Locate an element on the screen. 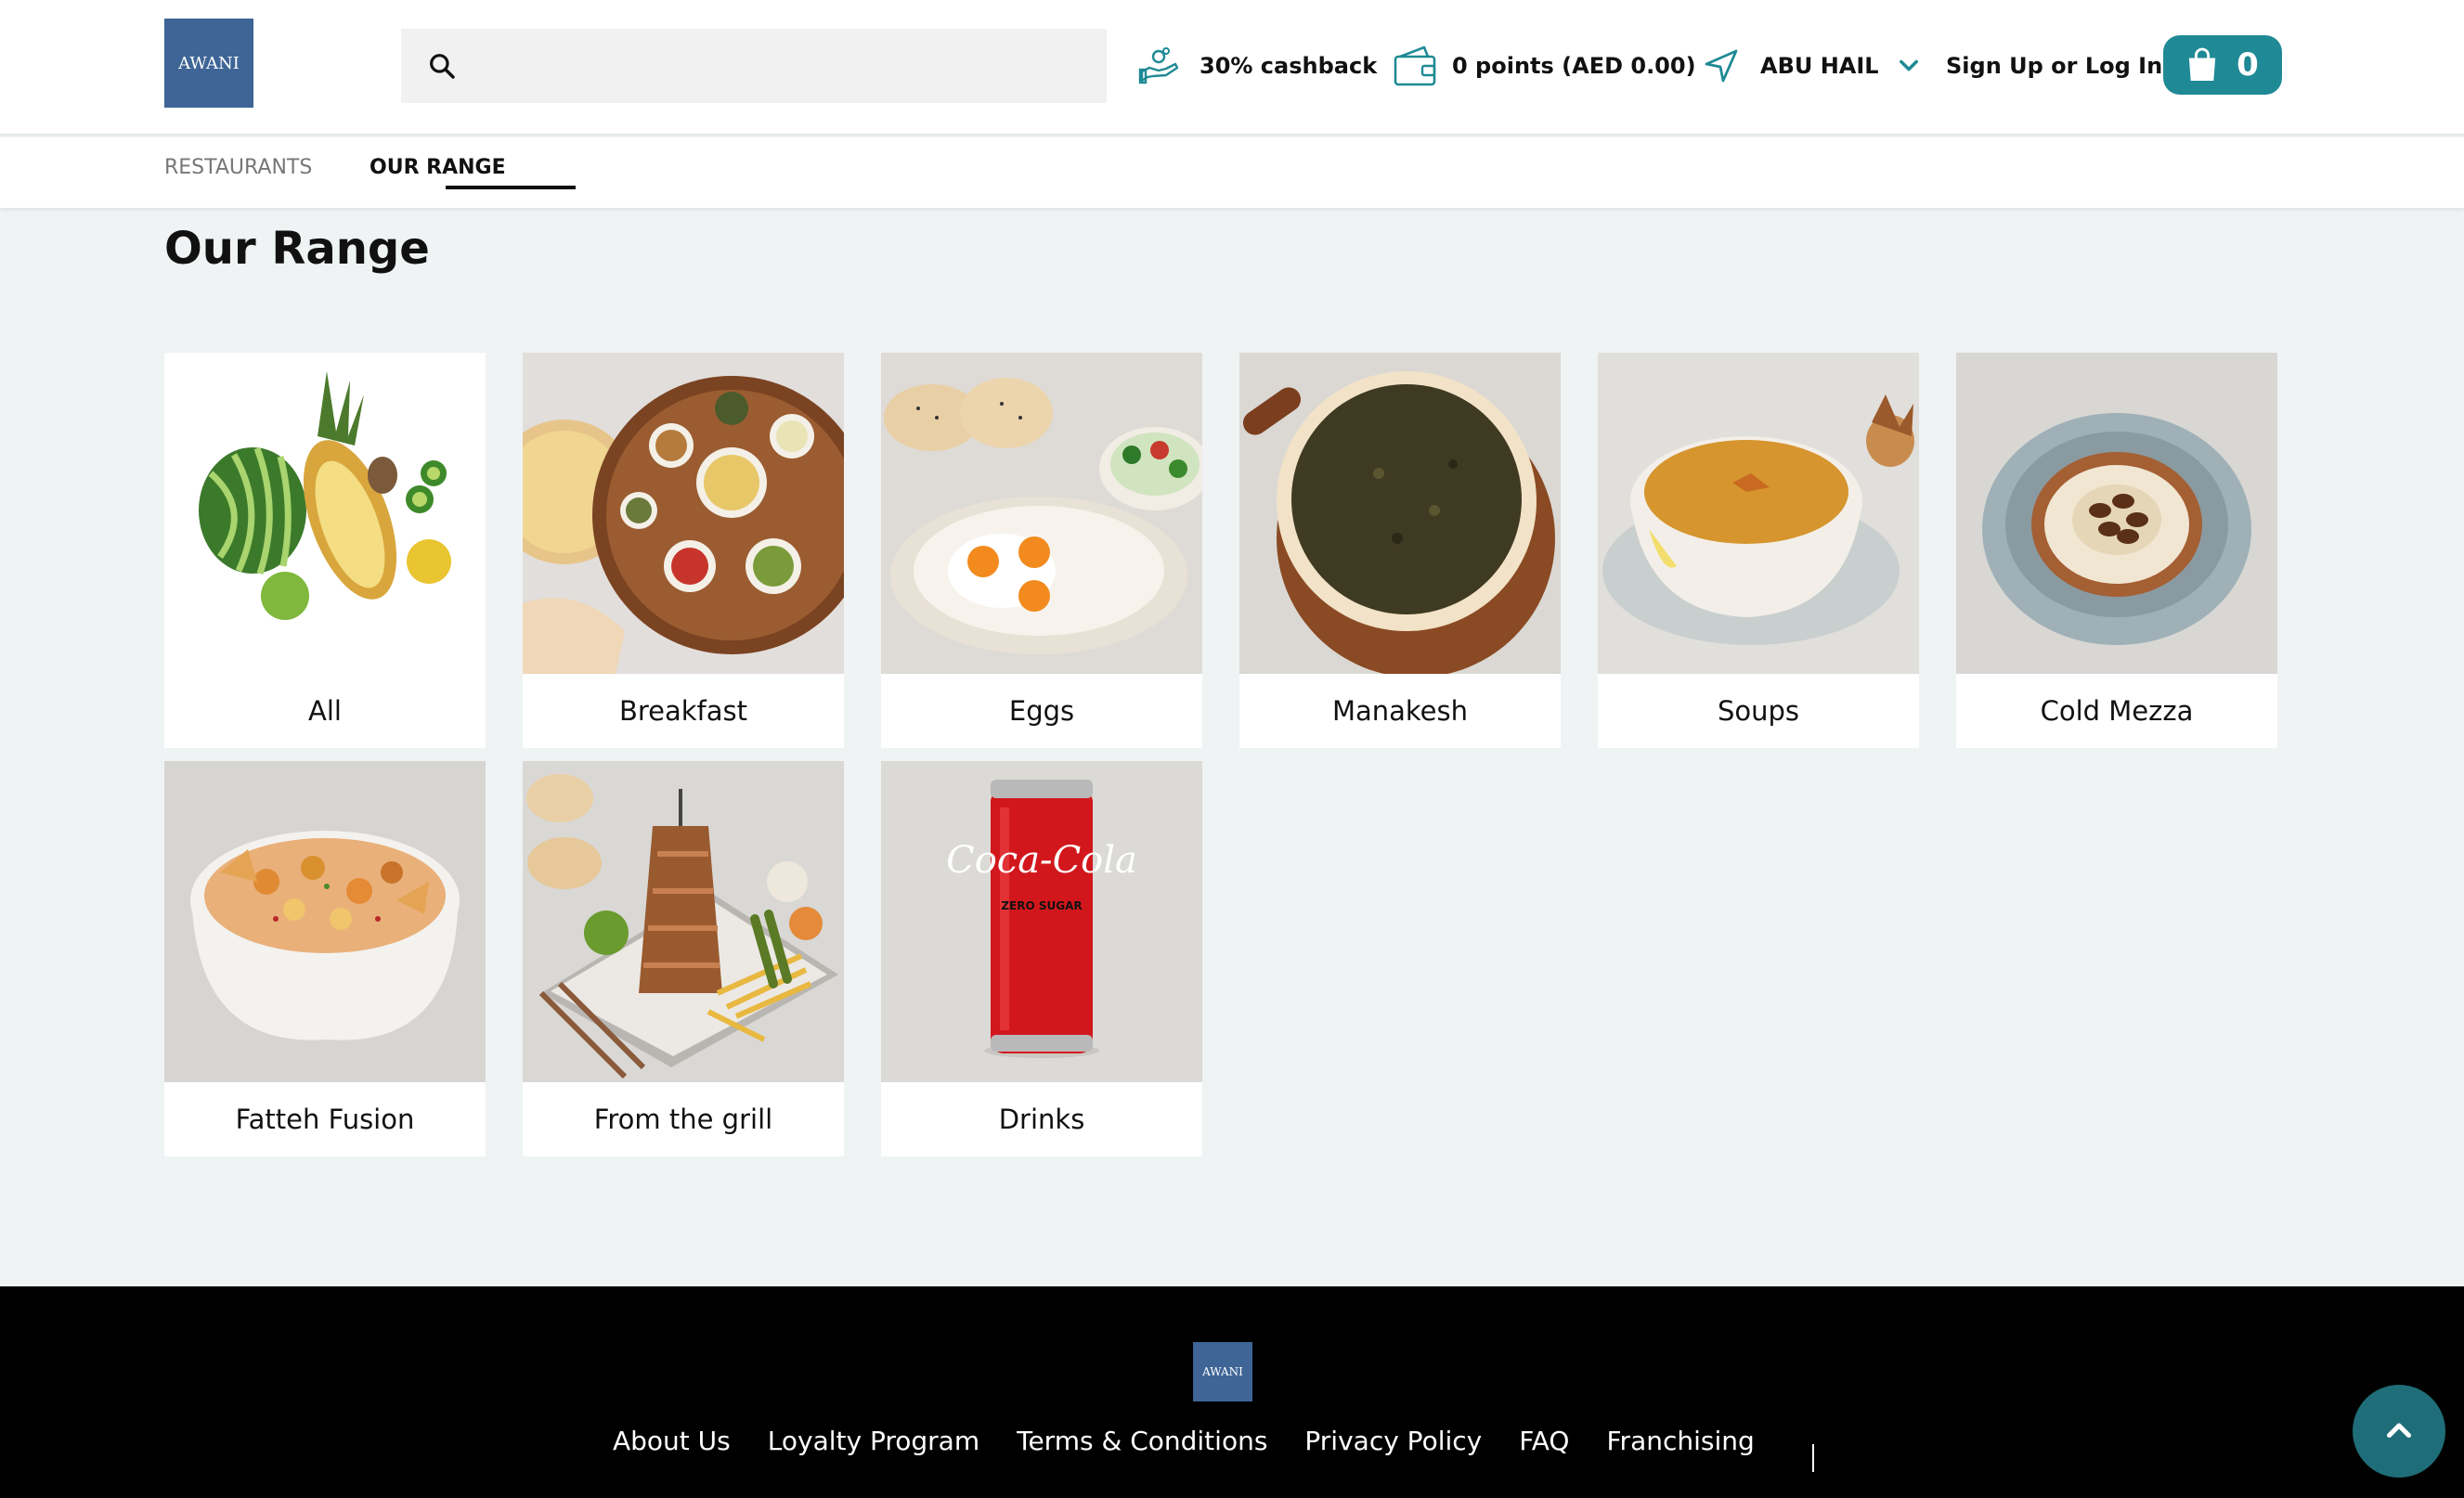 The image size is (2464, 1498). breakfast-platter-illustration is located at coordinates (683, 525).